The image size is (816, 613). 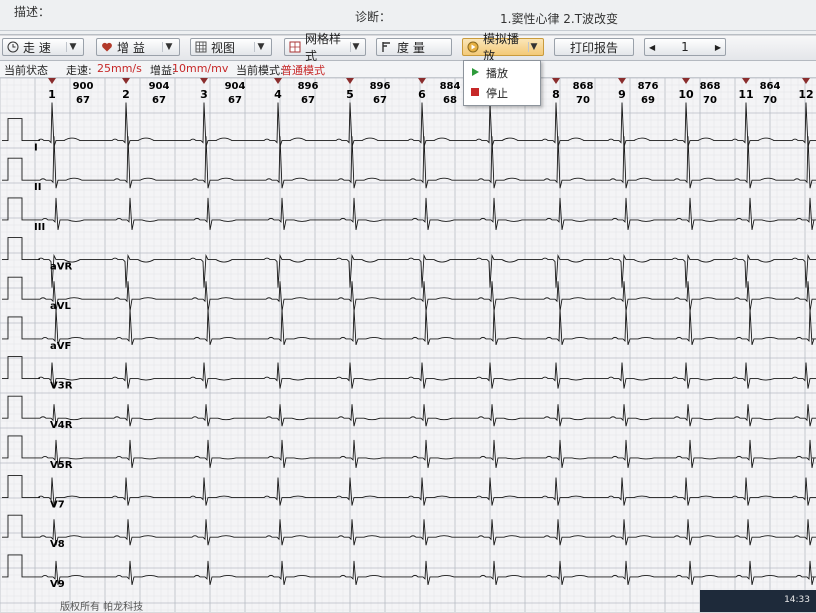 I want to click on gain-dropdown: 增 益 ▼, so click(x=138, y=47).